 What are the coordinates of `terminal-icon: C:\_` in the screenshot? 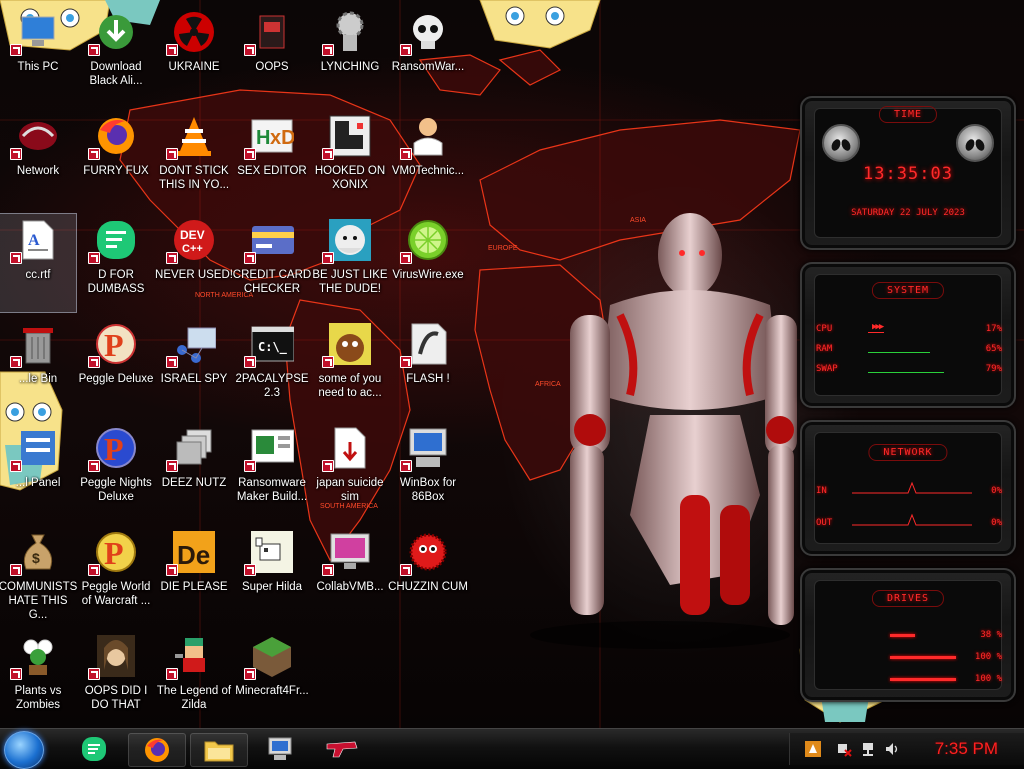 It's located at (269, 345).